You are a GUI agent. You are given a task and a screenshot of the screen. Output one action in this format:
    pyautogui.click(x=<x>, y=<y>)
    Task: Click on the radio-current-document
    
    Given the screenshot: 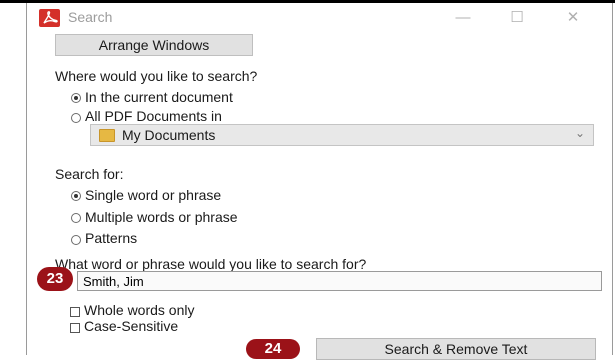 What is the action you would take?
    pyautogui.click(x=76, y=98)
    